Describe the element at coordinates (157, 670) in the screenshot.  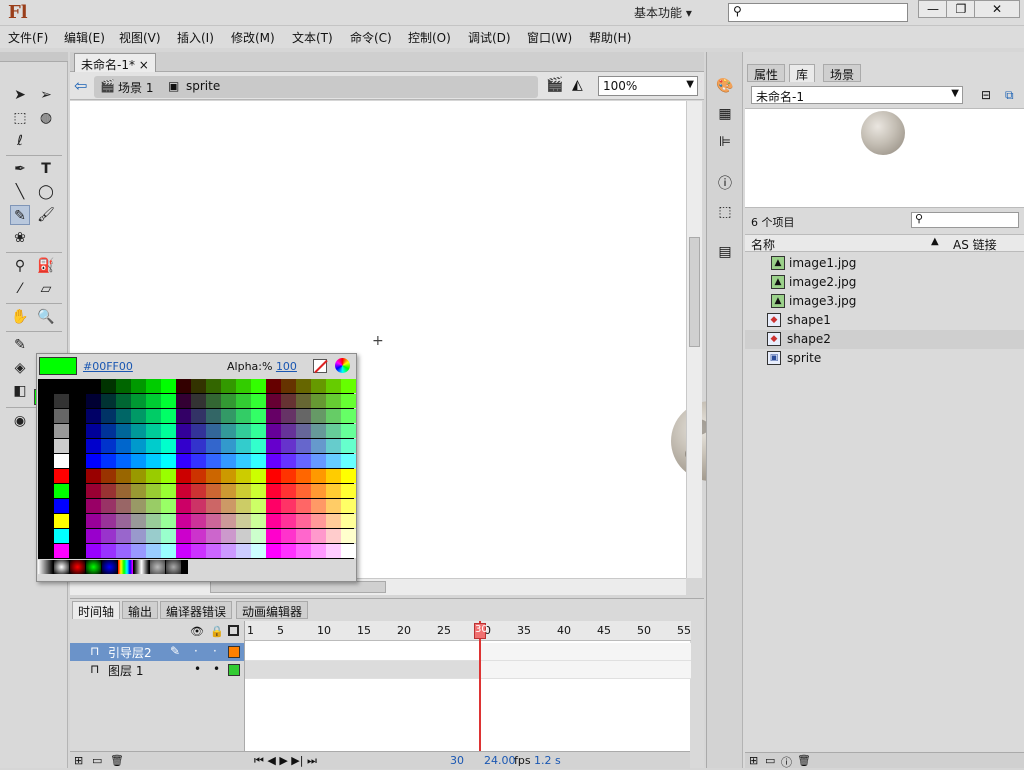
I see `layer-row: ⊓ 图层 1 • •` at that location.